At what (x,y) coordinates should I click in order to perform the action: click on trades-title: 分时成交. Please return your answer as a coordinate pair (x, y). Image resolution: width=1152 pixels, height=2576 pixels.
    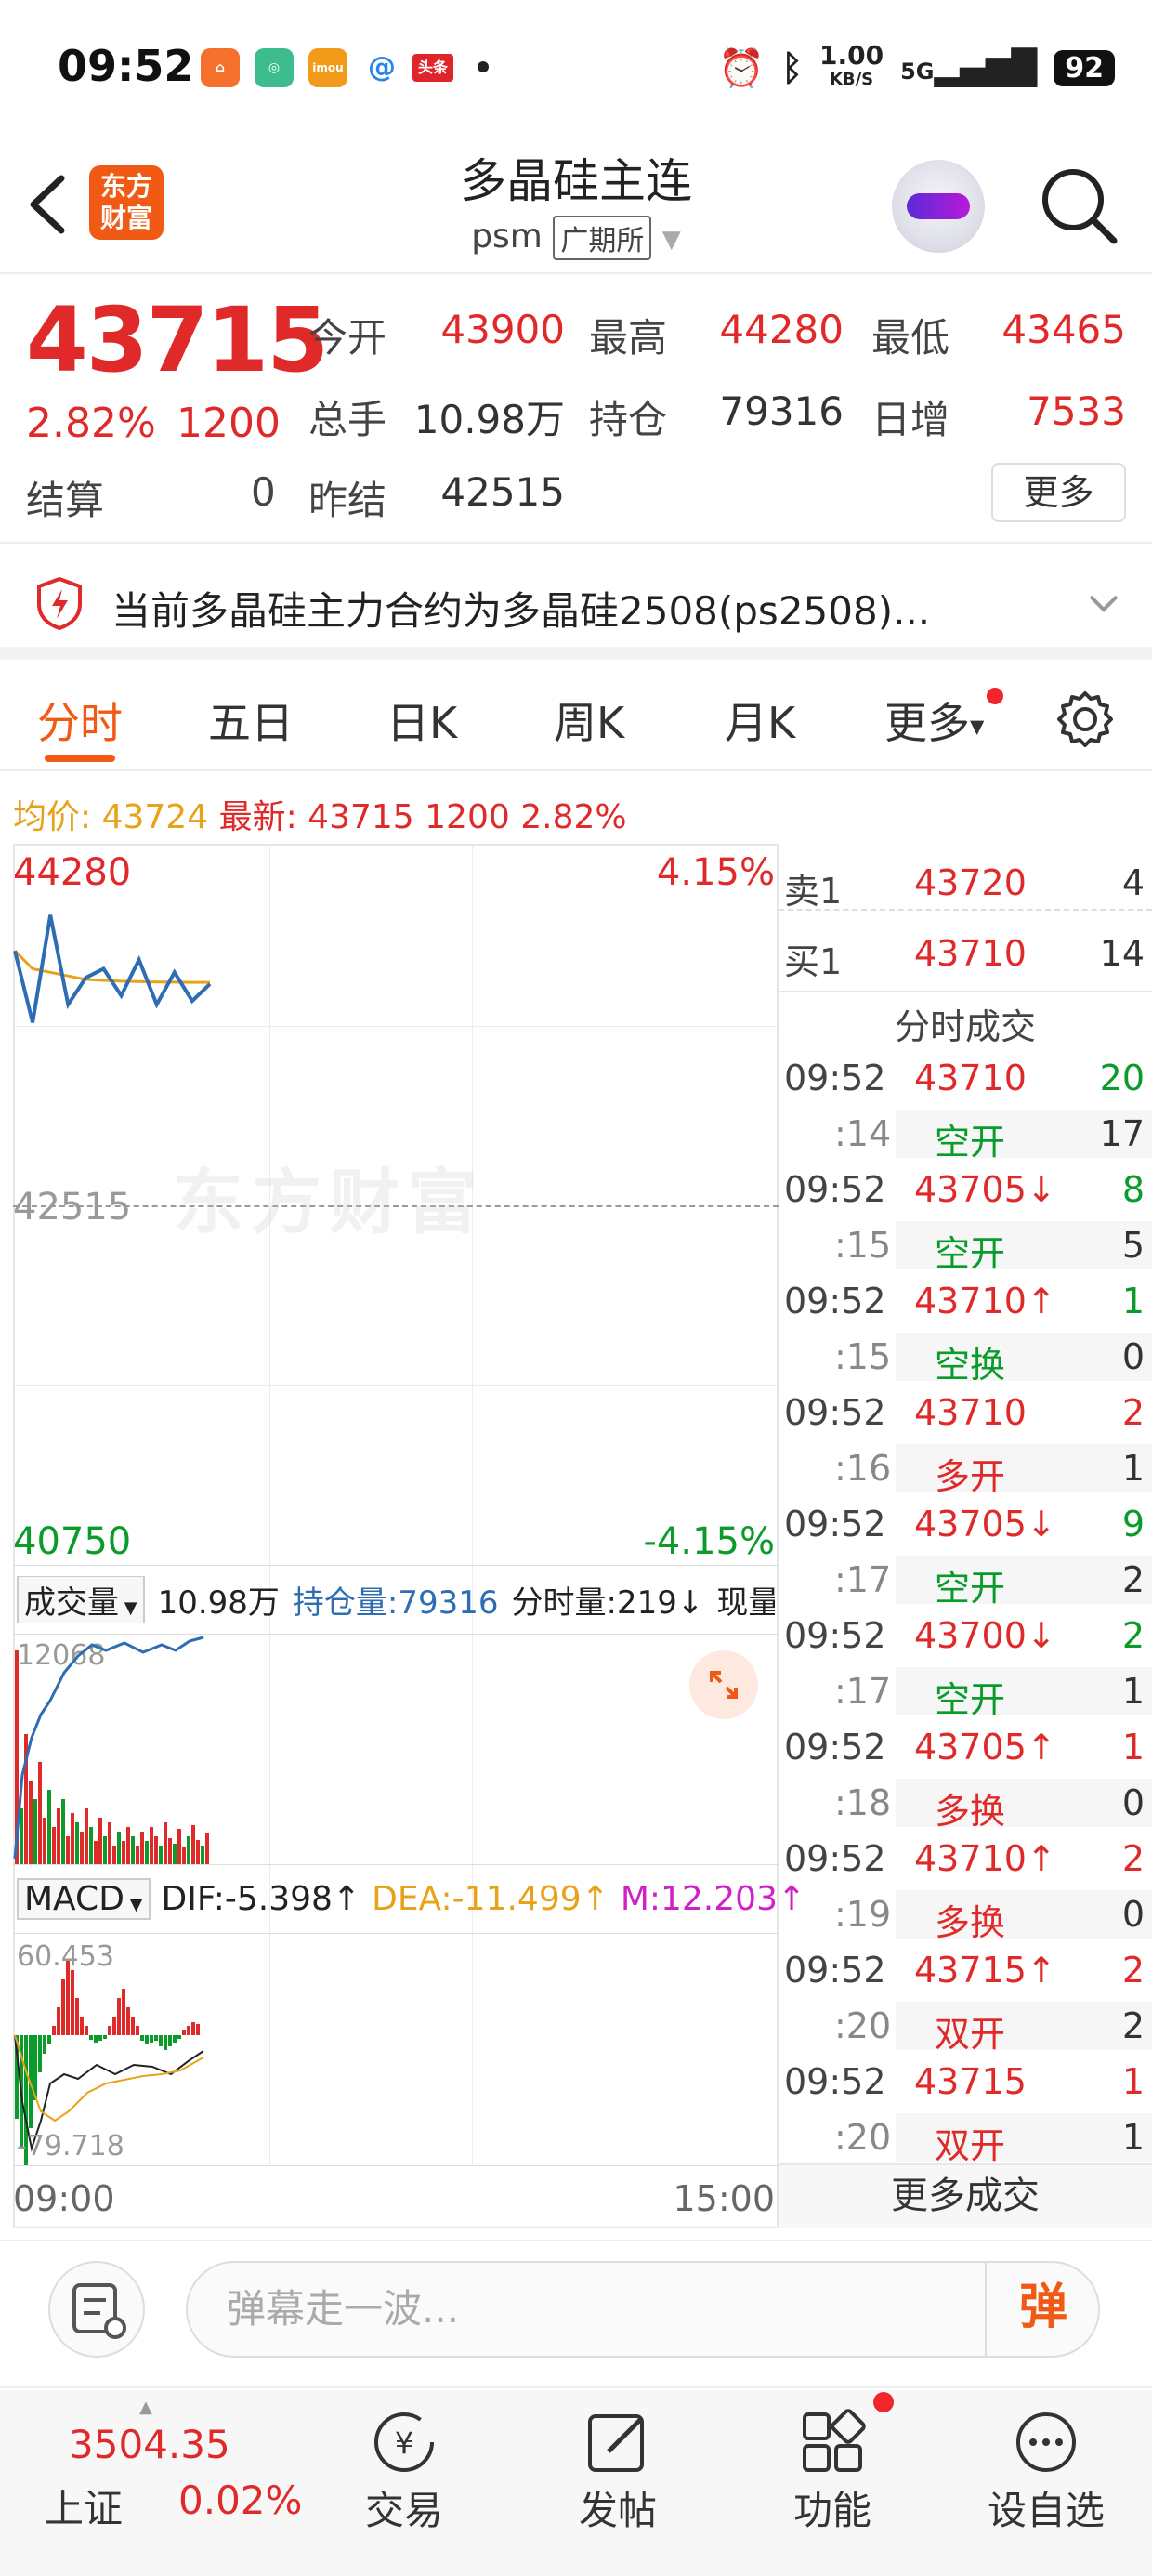
    Looking at the image, I should click on (965, 1020).